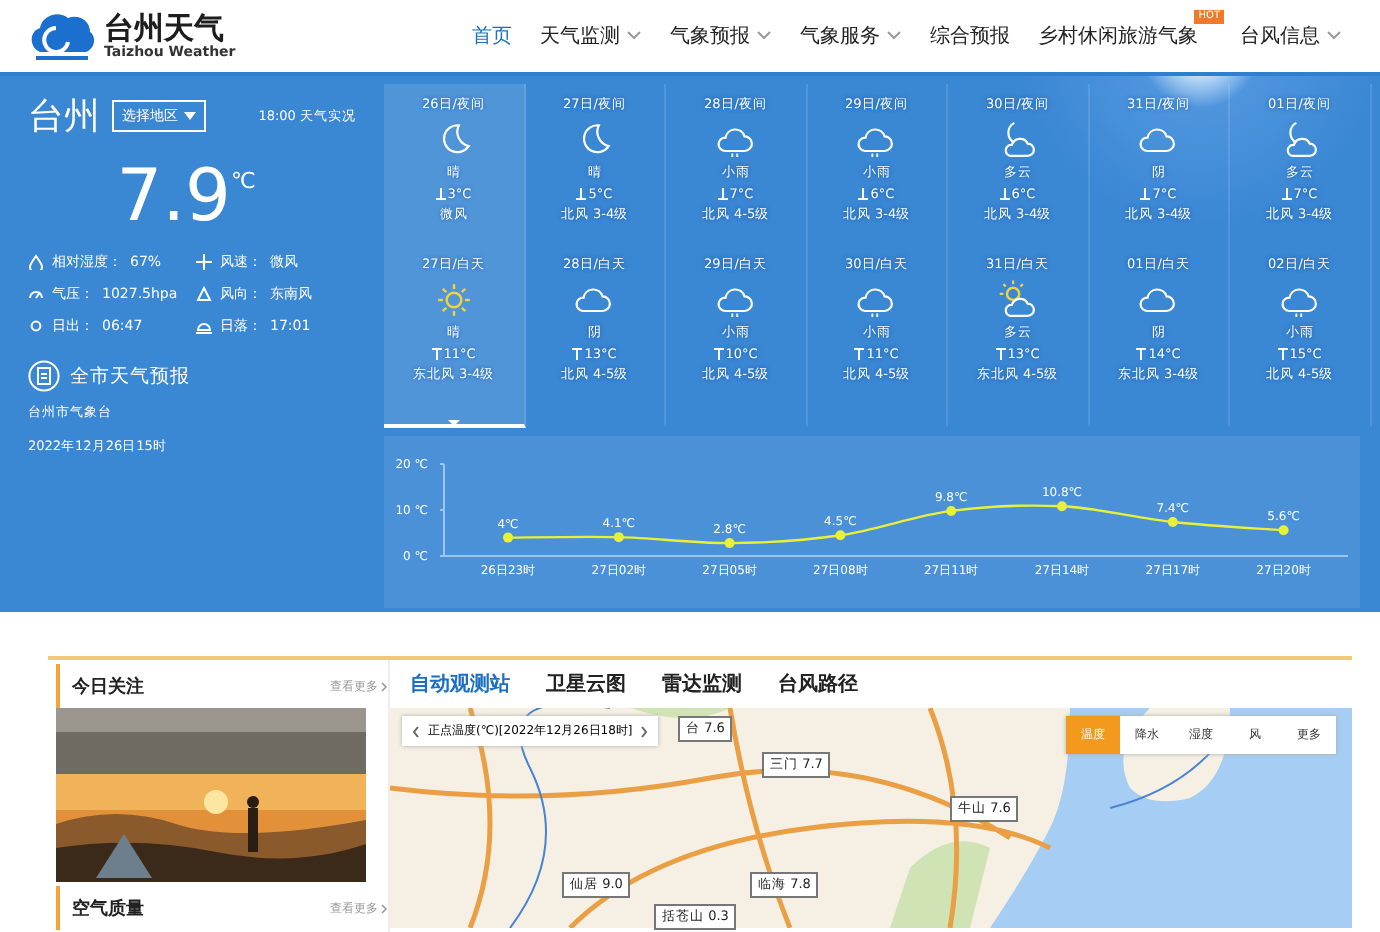  What do you see at coordinates (586, 684) in the screenshot?
I see `map-tab: 卫星云图` at bounding box center [586, 684].